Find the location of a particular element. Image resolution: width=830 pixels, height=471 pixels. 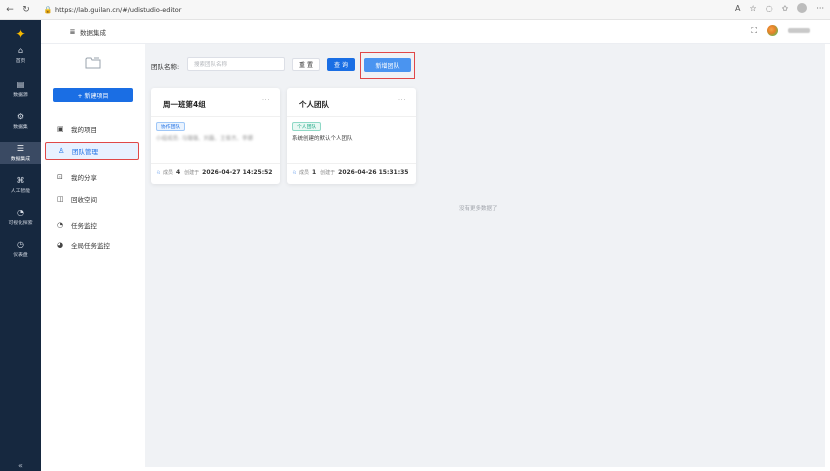

sidebar-item: ▣ 我的项目 is located at coordinates (92, 129).